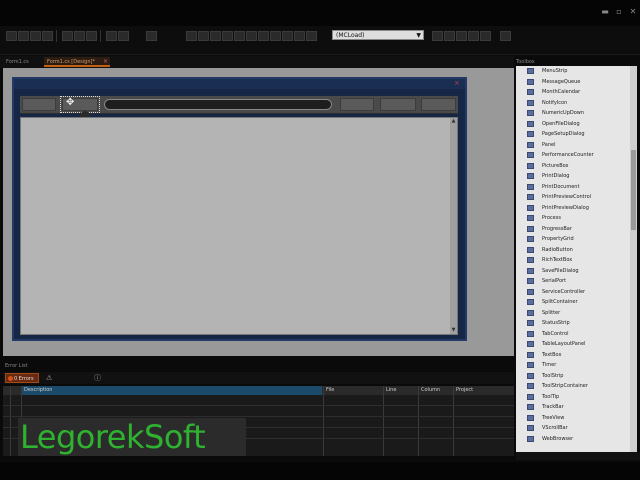 The image size is (640, 480). What do you see at coordinates (573, 103) in the screenshot?
I see `toolbox-item: NotifyIcon` at bounding box center [573, 103].